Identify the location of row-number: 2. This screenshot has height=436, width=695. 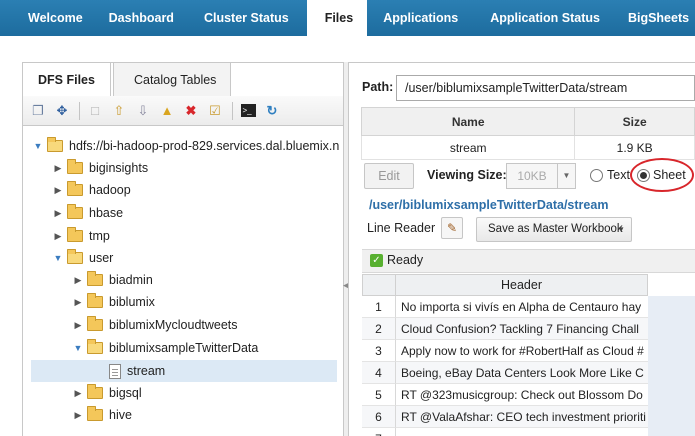
(379, 329).